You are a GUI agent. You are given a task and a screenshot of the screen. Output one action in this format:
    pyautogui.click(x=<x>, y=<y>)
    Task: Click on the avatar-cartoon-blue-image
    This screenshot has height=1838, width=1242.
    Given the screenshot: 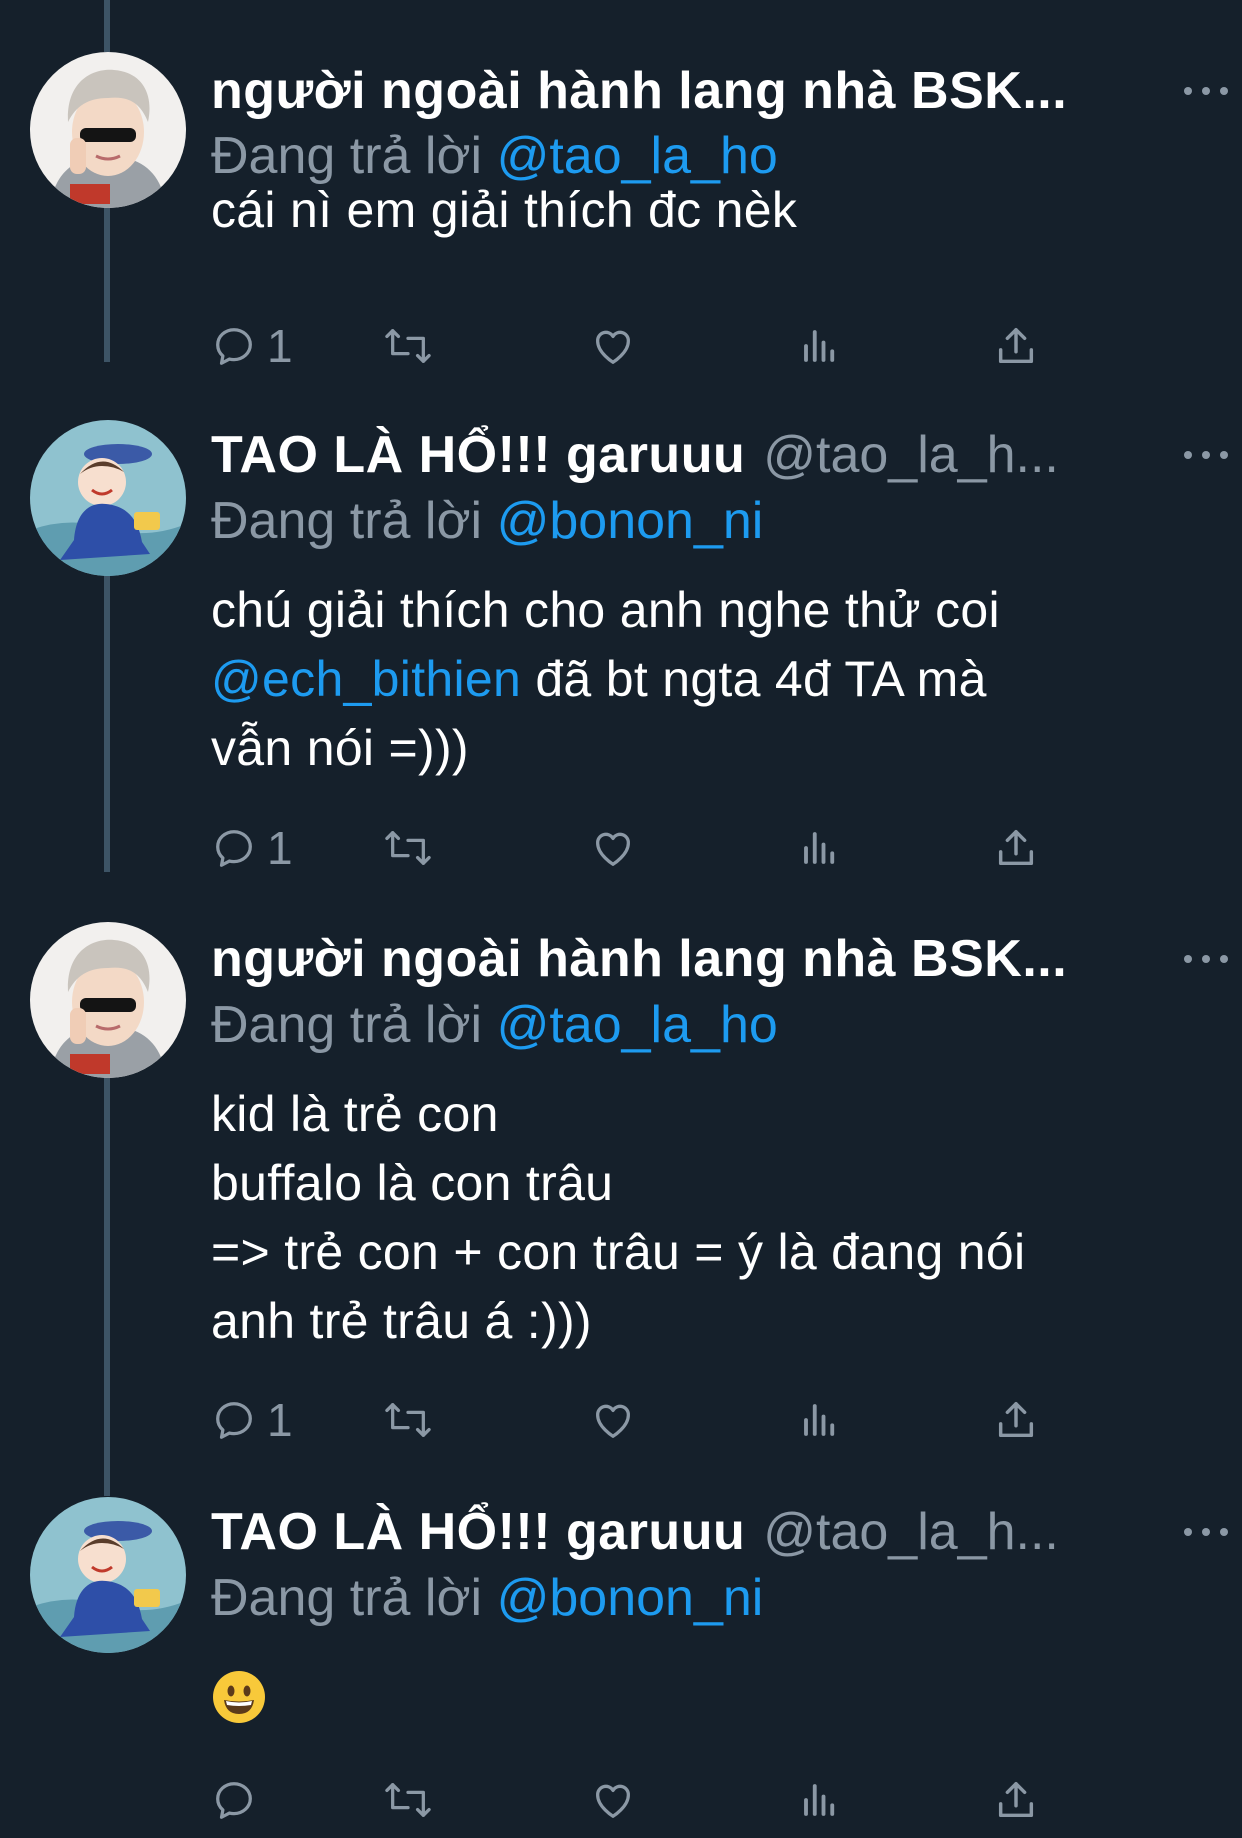 What is the action you would take?
    pyautogui.click(x=108, y=1575)
    